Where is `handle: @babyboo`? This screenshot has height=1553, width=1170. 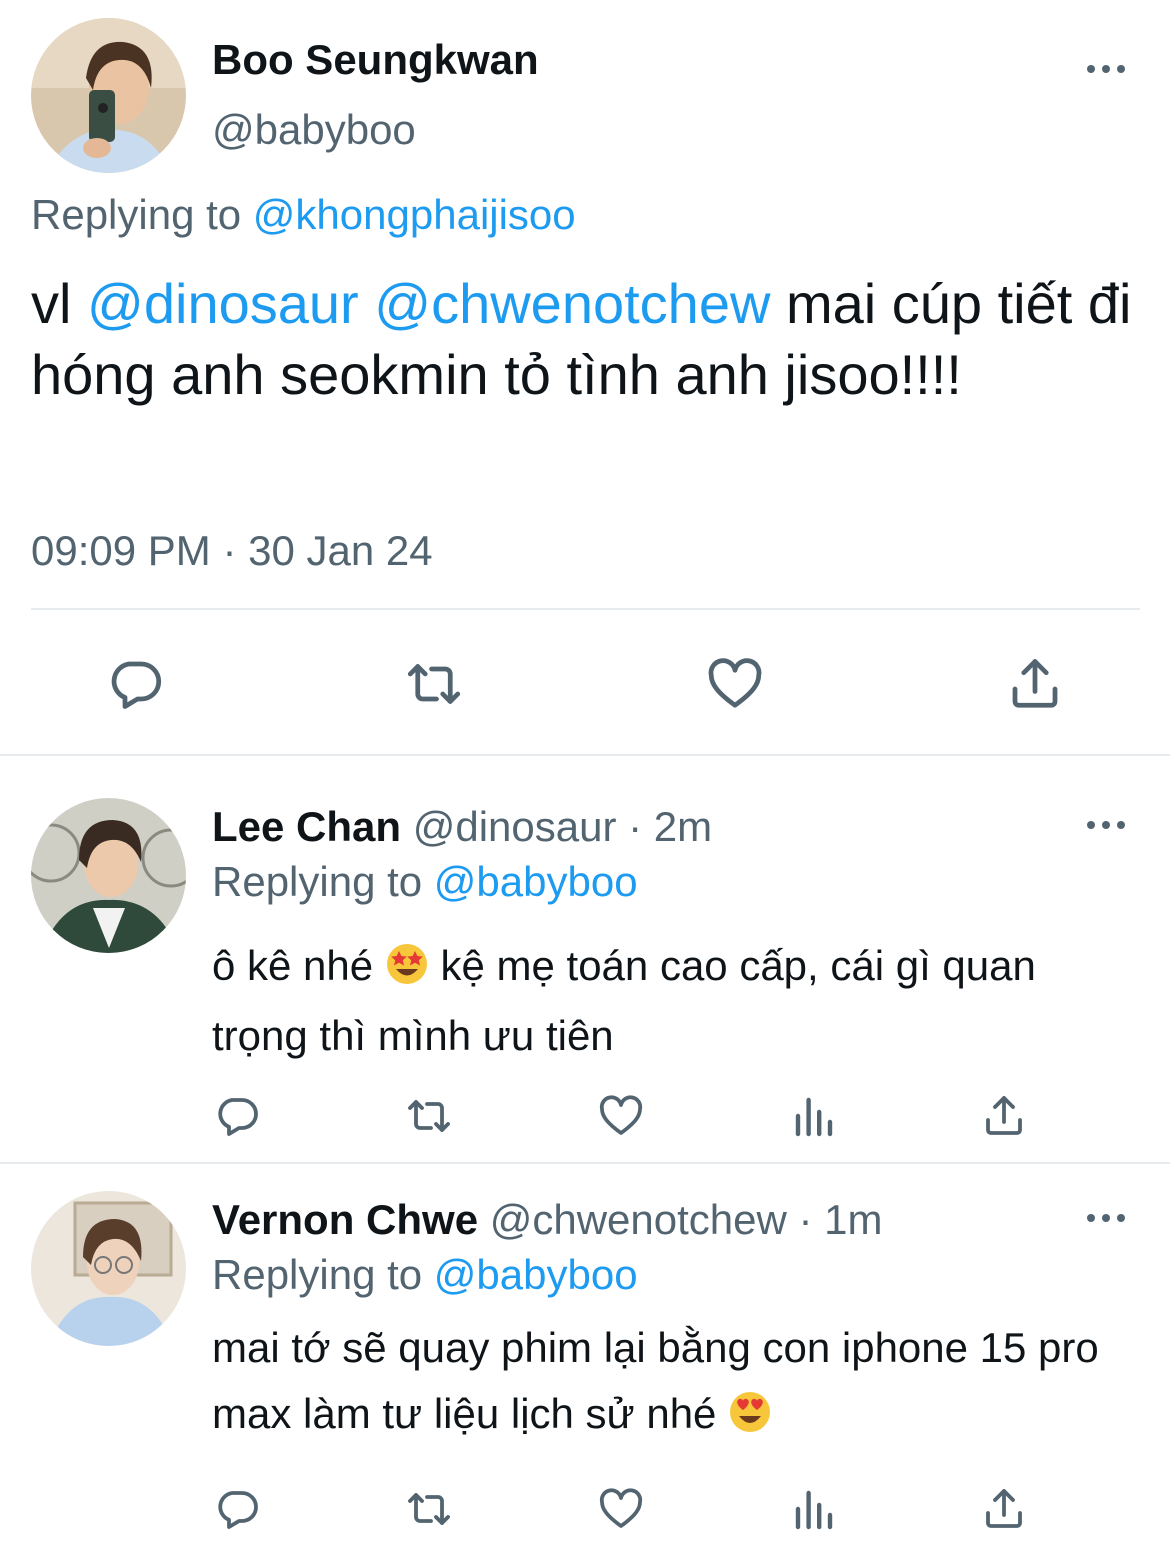 handle: @babyboo is located at coordinates (314, 130).